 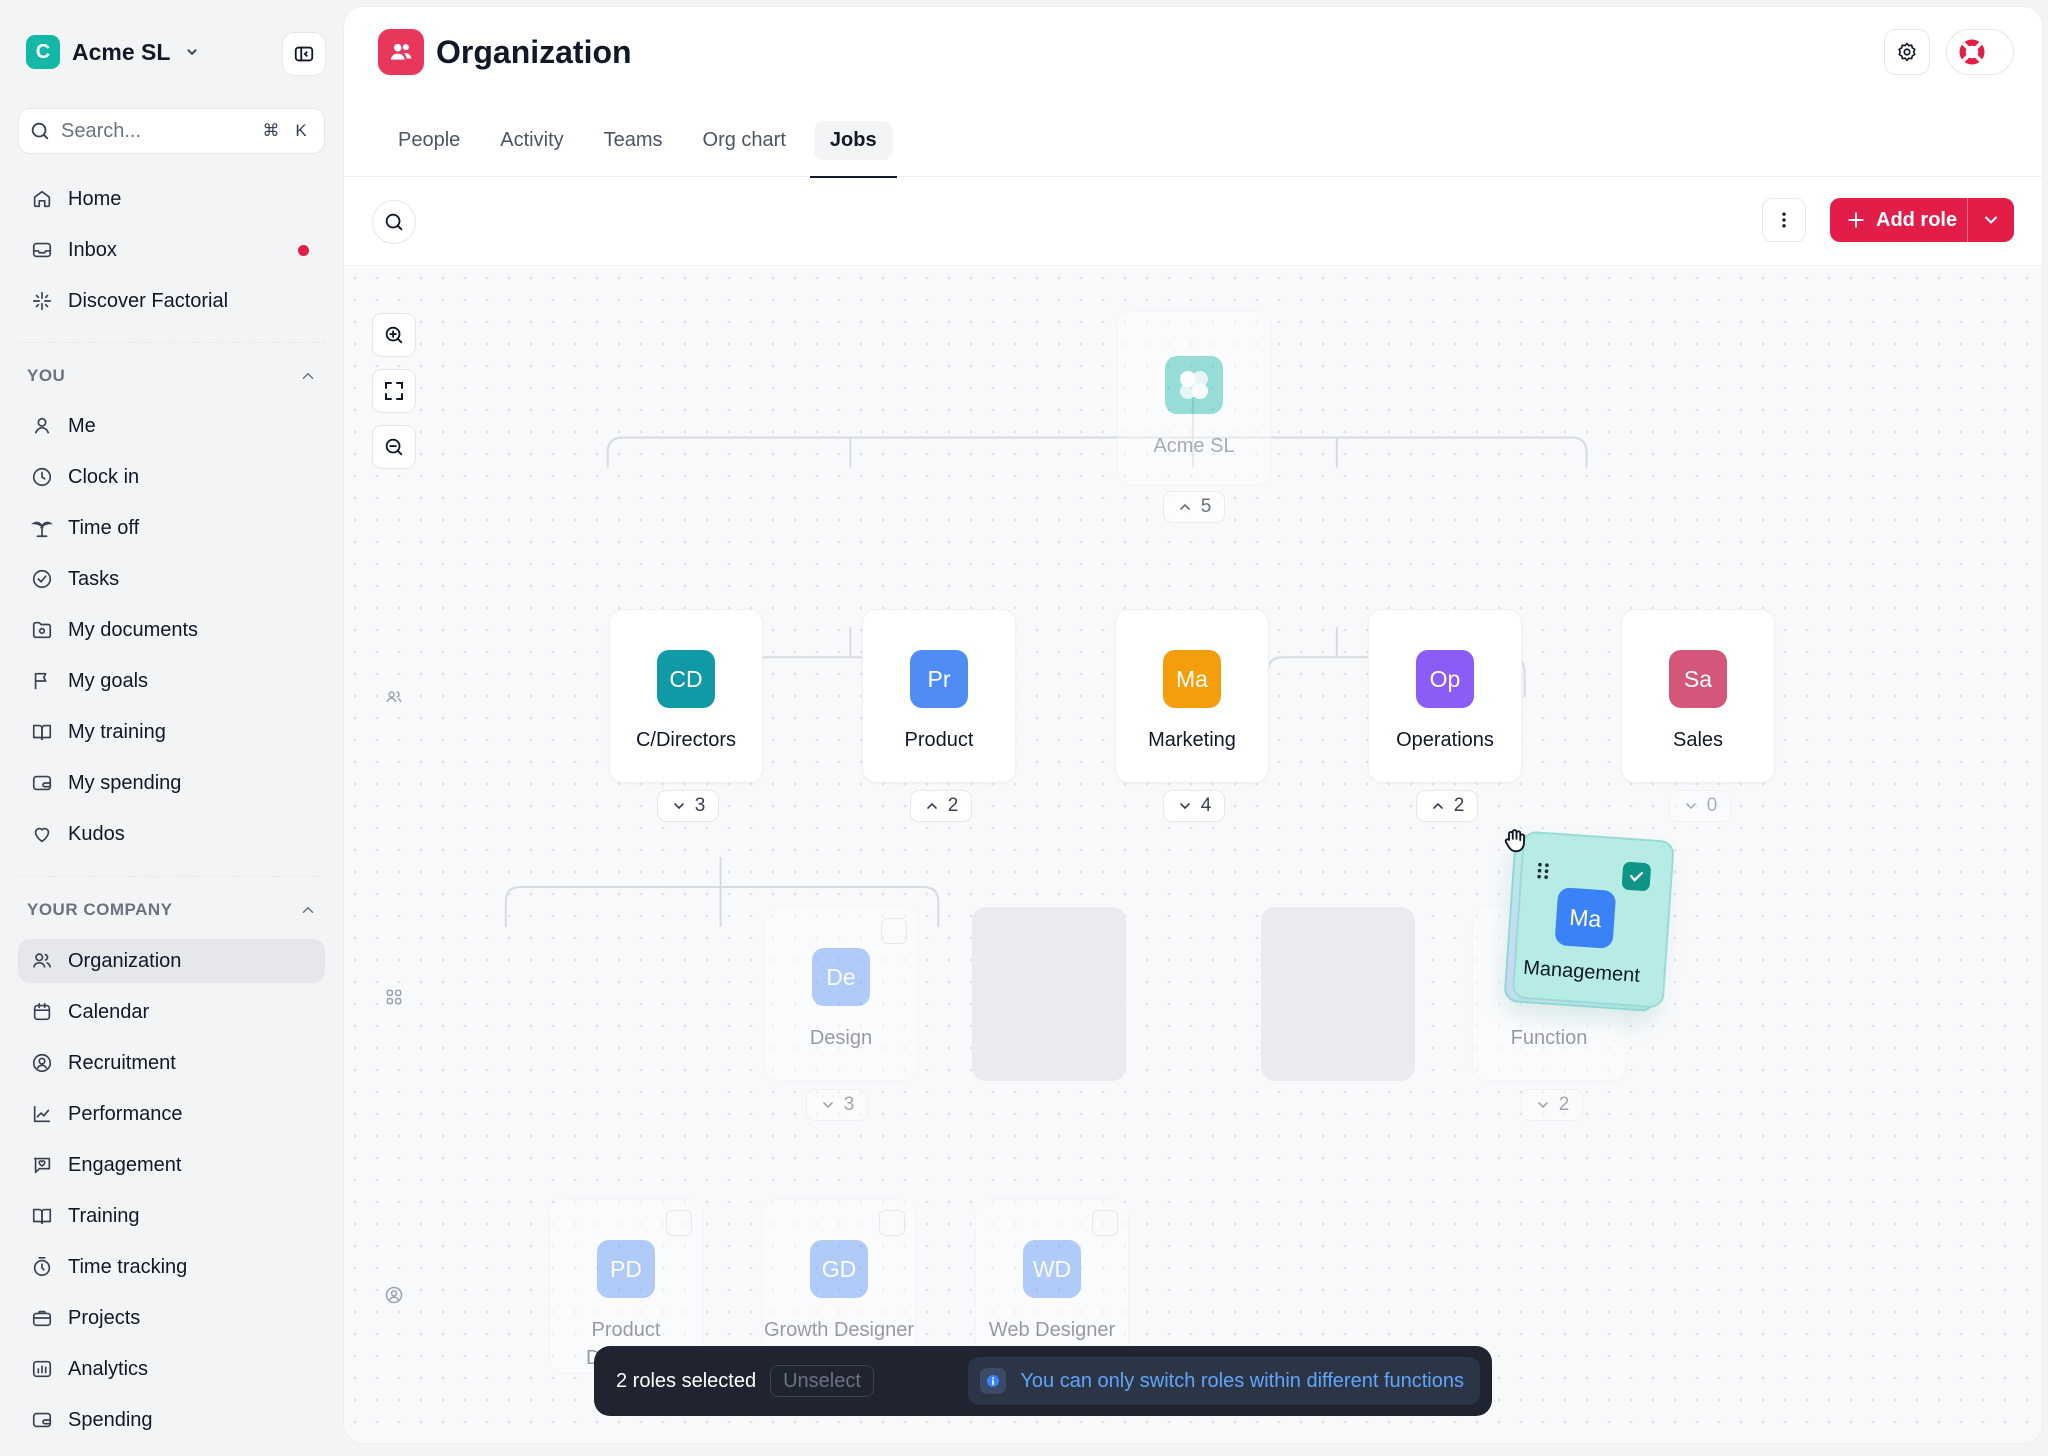 What do you see at coordinates (171, 199) in the screenshot?
I see `sidebar-item-home: Home` at bounding box center [171, 199].